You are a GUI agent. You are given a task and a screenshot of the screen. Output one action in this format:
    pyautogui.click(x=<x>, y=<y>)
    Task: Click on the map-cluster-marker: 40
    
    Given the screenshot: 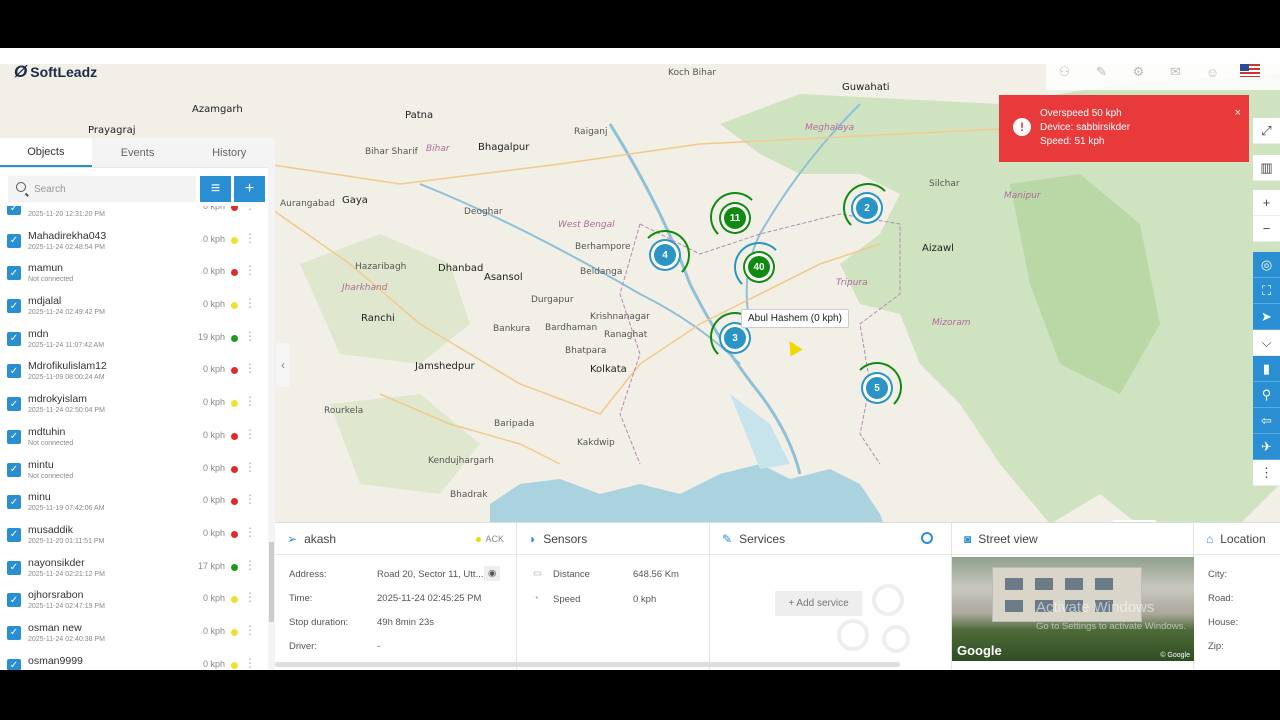 What is the action you would take?
    pyautogui.click(x=759, y=267)
    